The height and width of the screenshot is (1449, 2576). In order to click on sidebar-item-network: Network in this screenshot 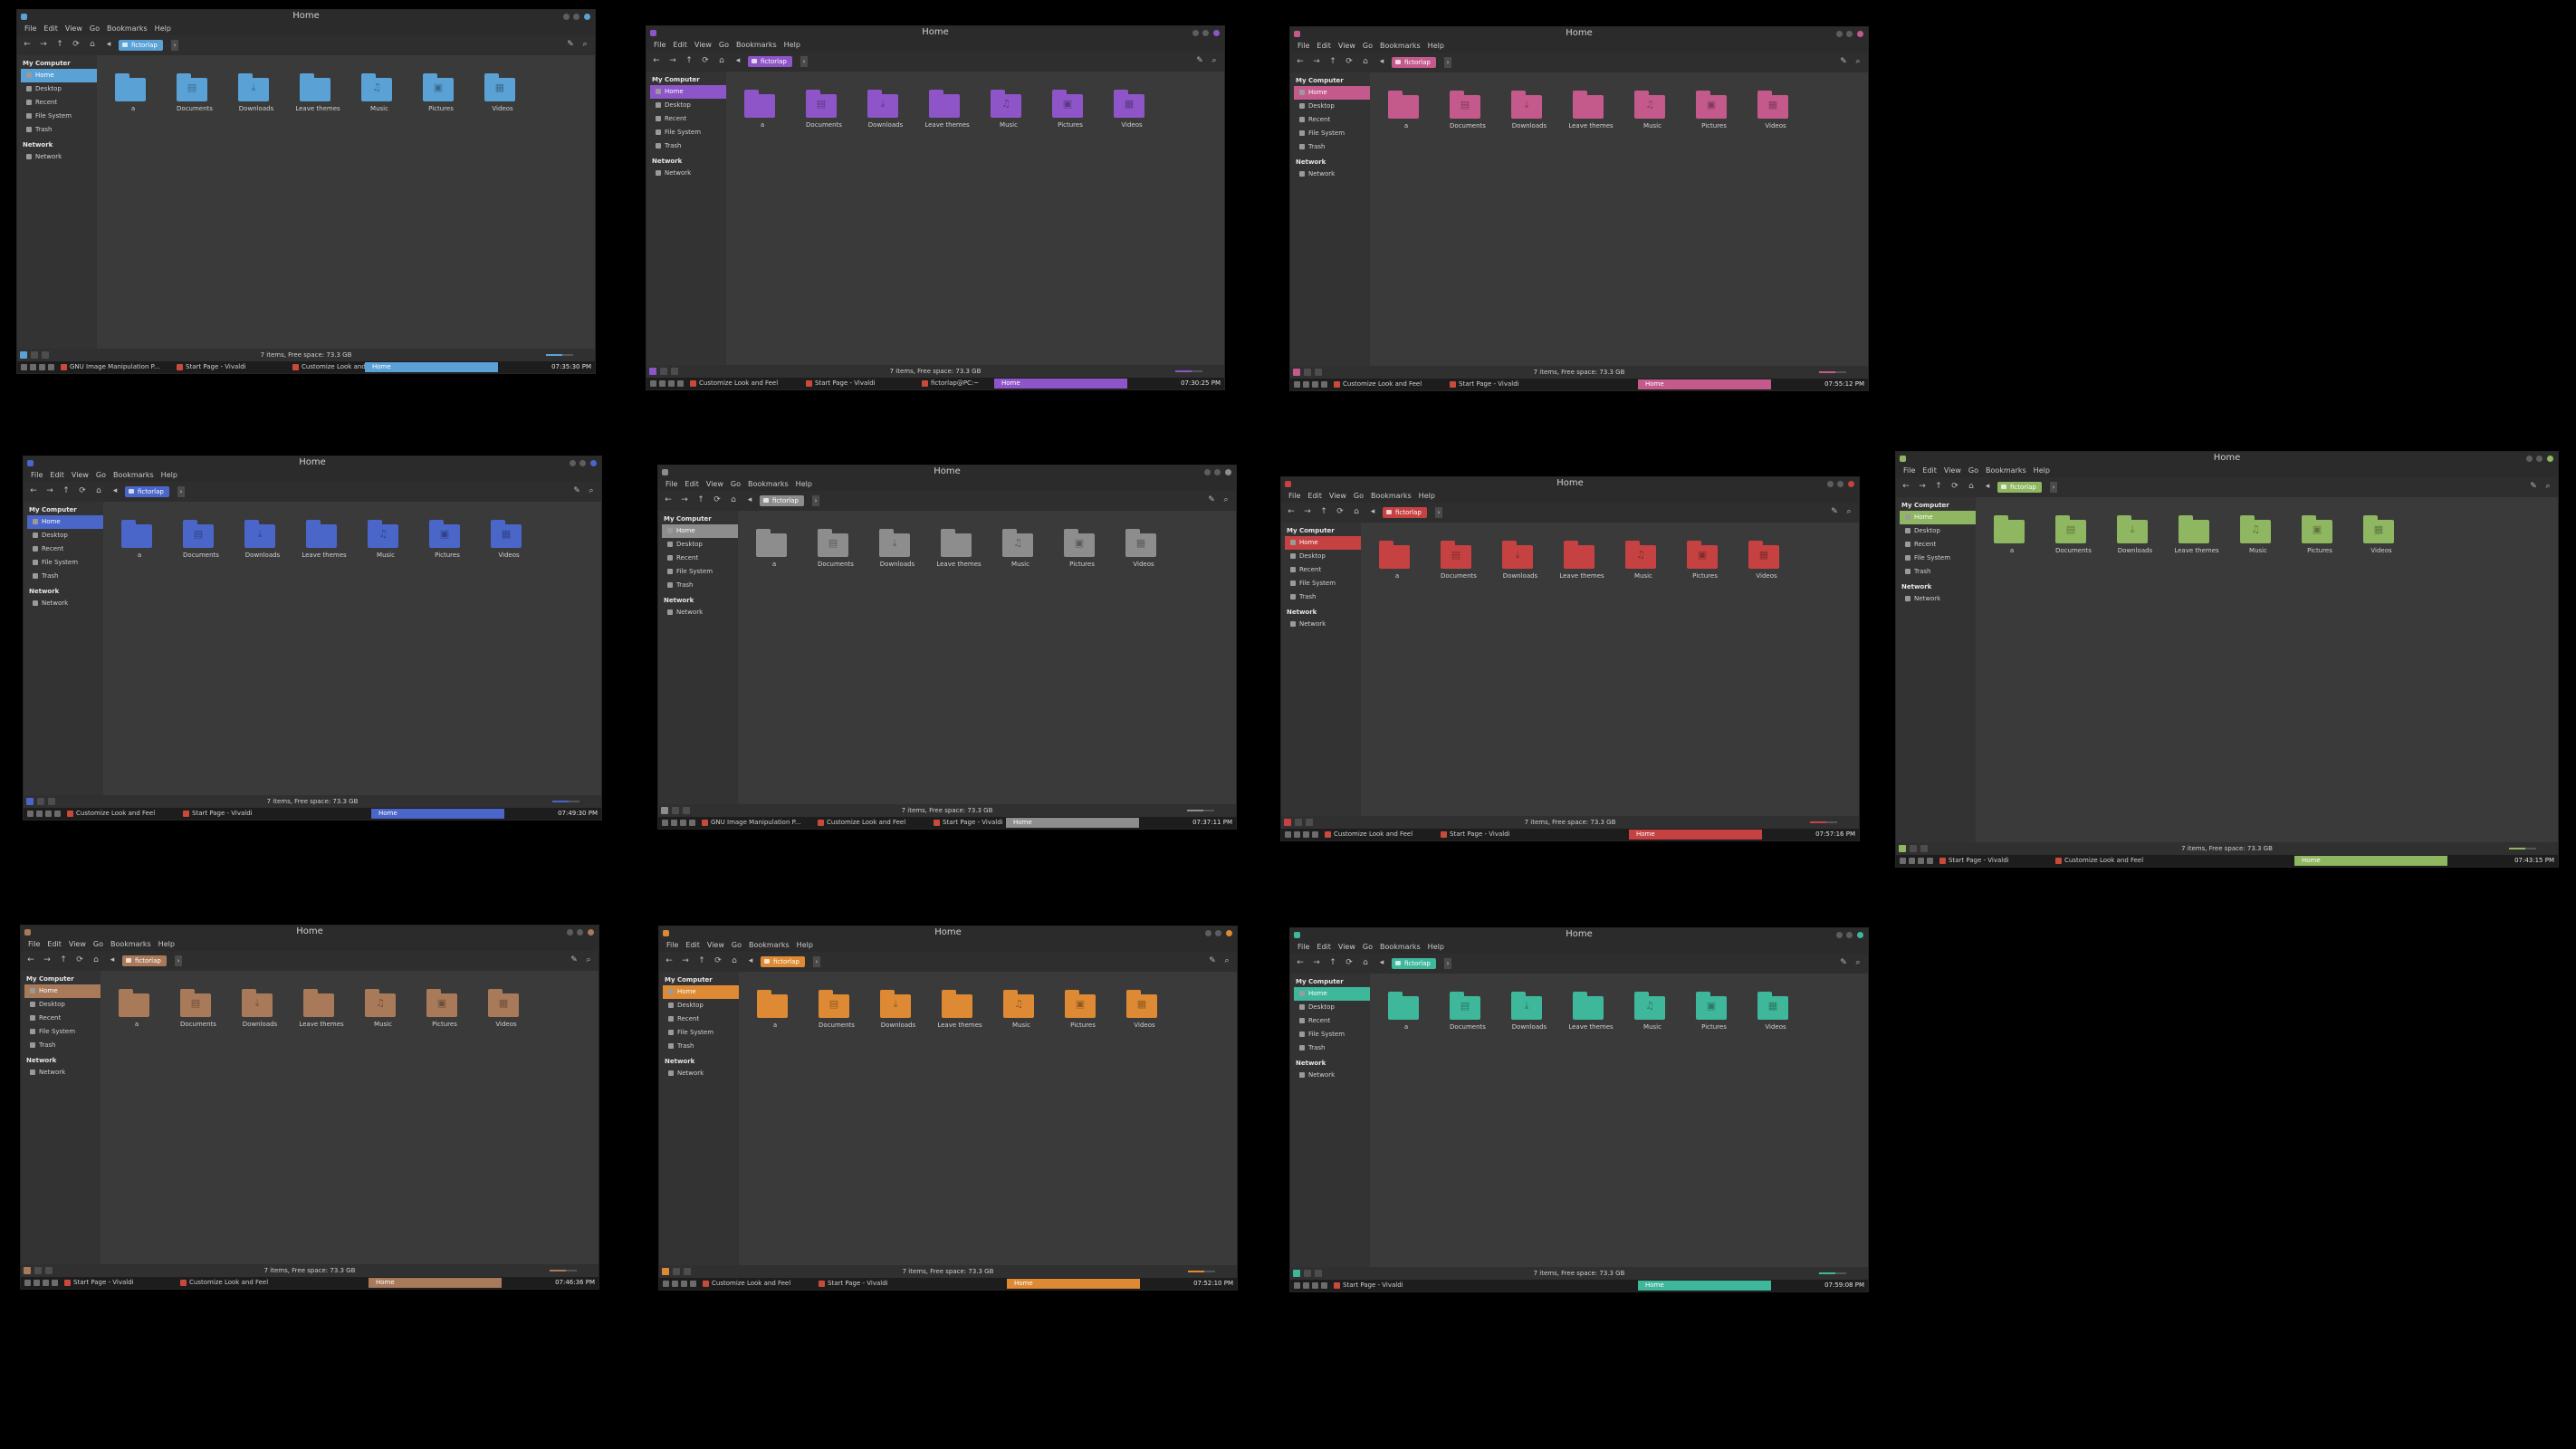, I will do `click(688, 173)`.